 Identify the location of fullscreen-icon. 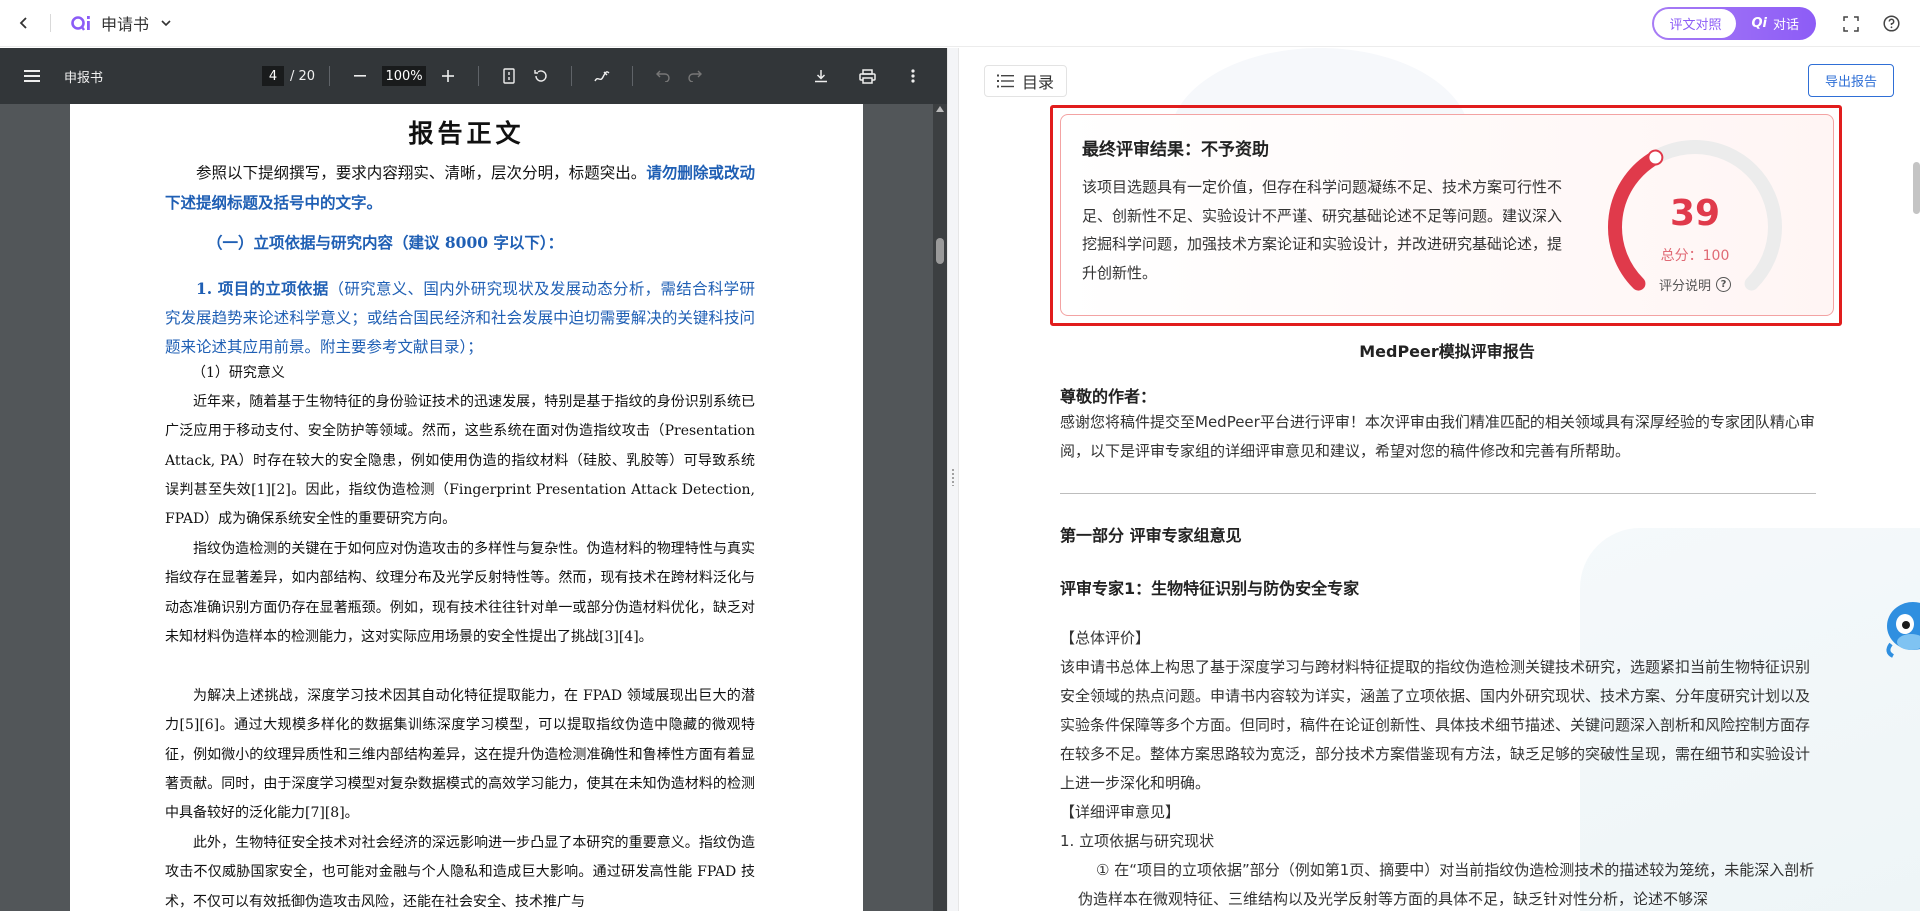
(1851, 24).